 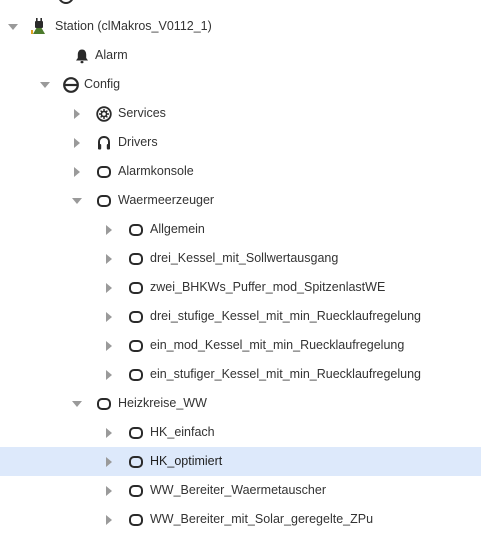 What do you see at coordinates (240, 113) in the screenshot?
I see `tree-node-services: Services` at bounding box center [240, 113].